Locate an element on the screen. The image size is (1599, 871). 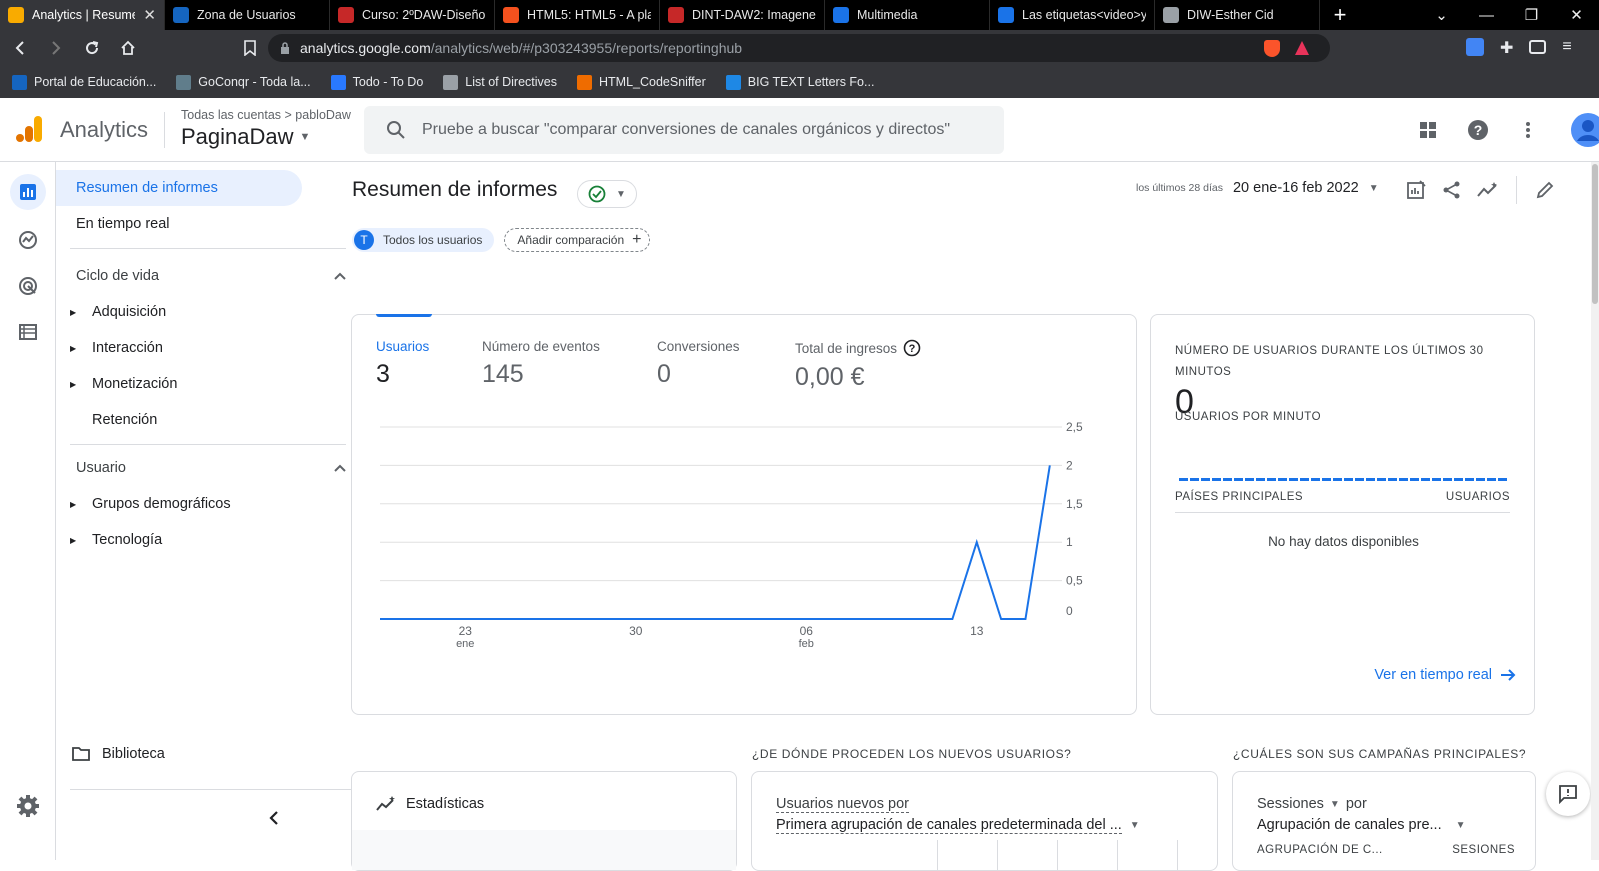
brave-shield-icon is located at coordinates (1272, 48).